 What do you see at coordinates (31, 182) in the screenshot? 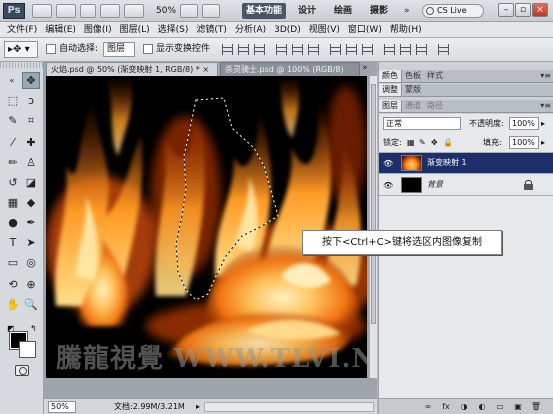
I see `eraser-tool-icon: ◪` at bounding box center [31, 182].